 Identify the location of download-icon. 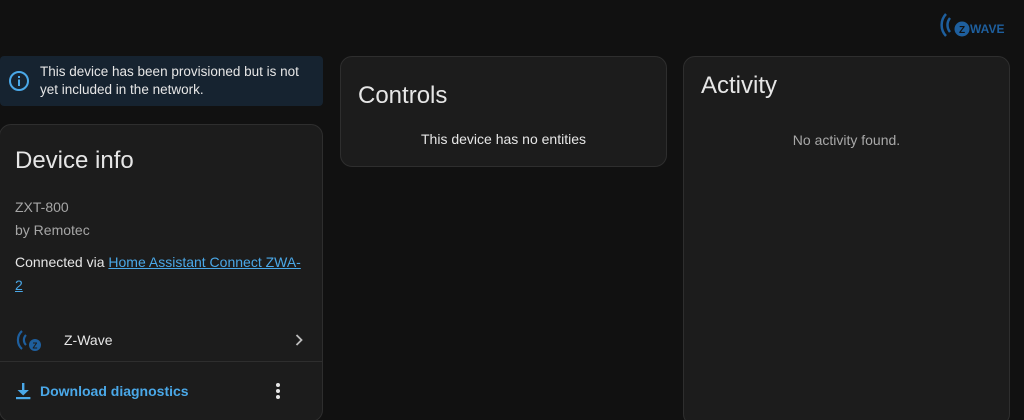
(23, 391).